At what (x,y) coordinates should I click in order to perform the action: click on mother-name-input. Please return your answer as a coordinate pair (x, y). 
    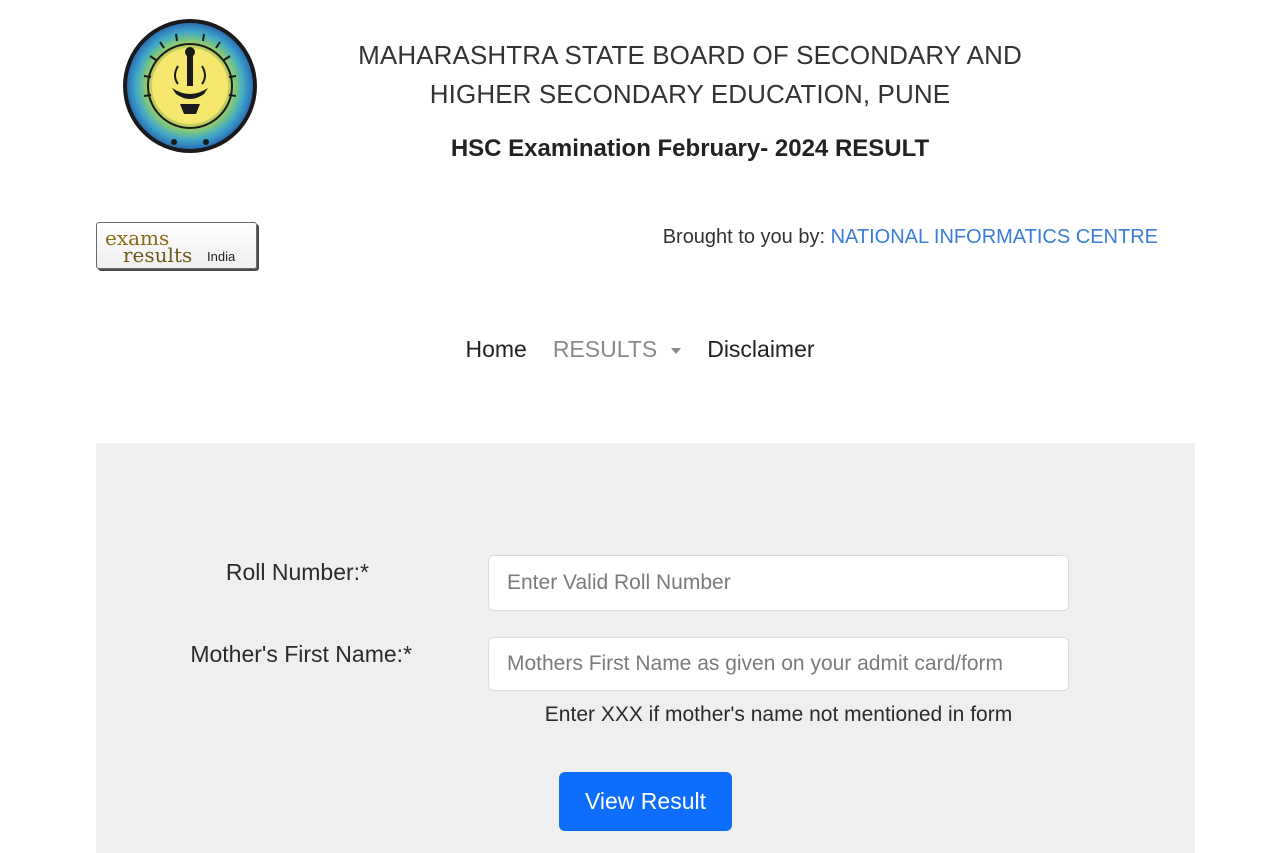
    Looking at the image, I should click on (778, 664).